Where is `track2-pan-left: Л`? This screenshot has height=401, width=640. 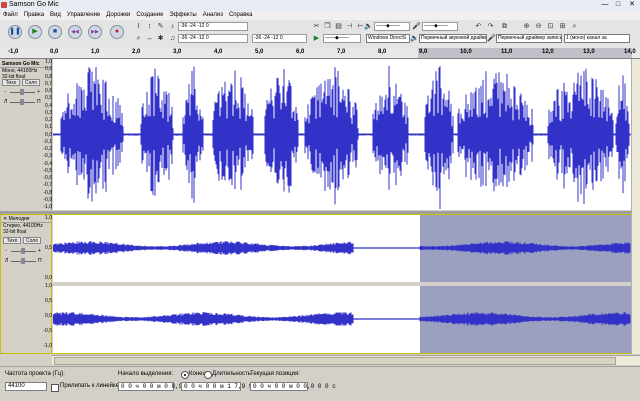 track2-pan-left: Л is located at coordinates (7, 261).